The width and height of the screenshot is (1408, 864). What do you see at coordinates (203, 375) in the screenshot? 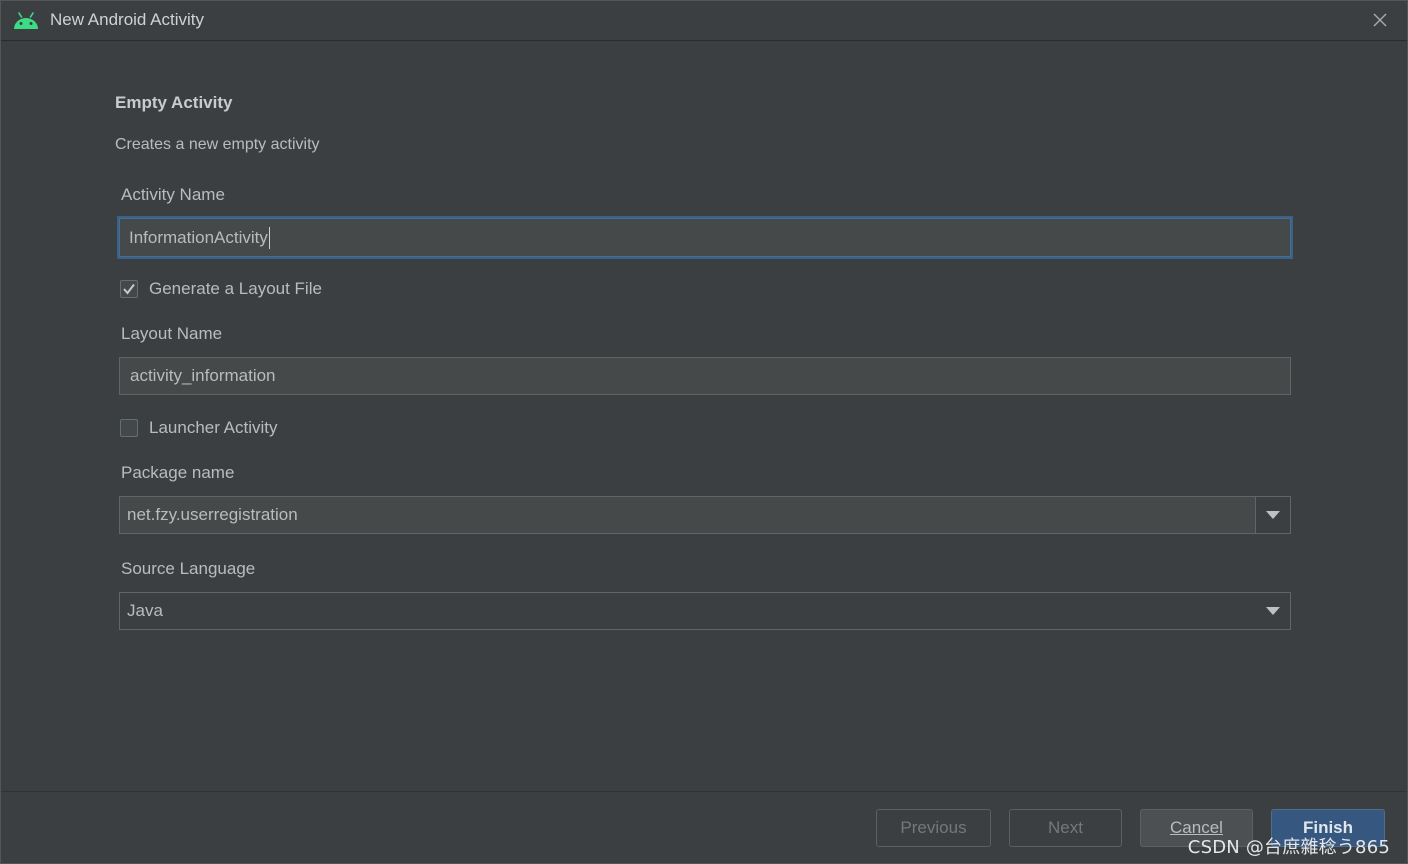
I see `layout-name-value: activity_information` at bounding box center [203, 375].